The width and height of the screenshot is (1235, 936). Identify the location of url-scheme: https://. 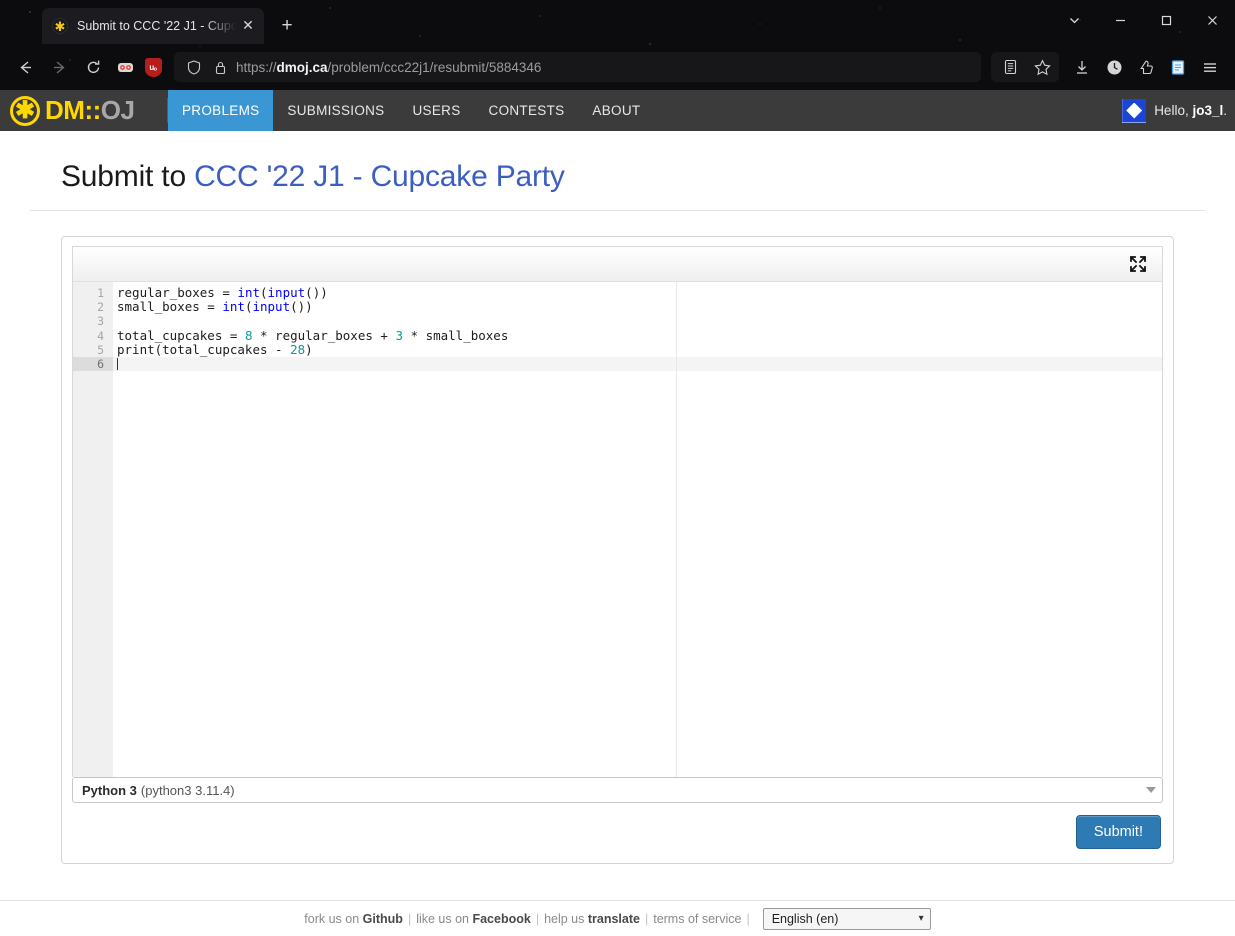
(256, 67).